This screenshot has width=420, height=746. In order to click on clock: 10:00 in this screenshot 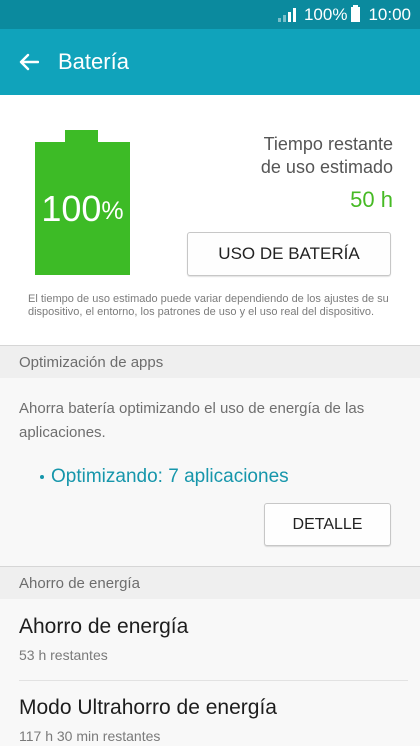, I will do `click(389, 14)`.